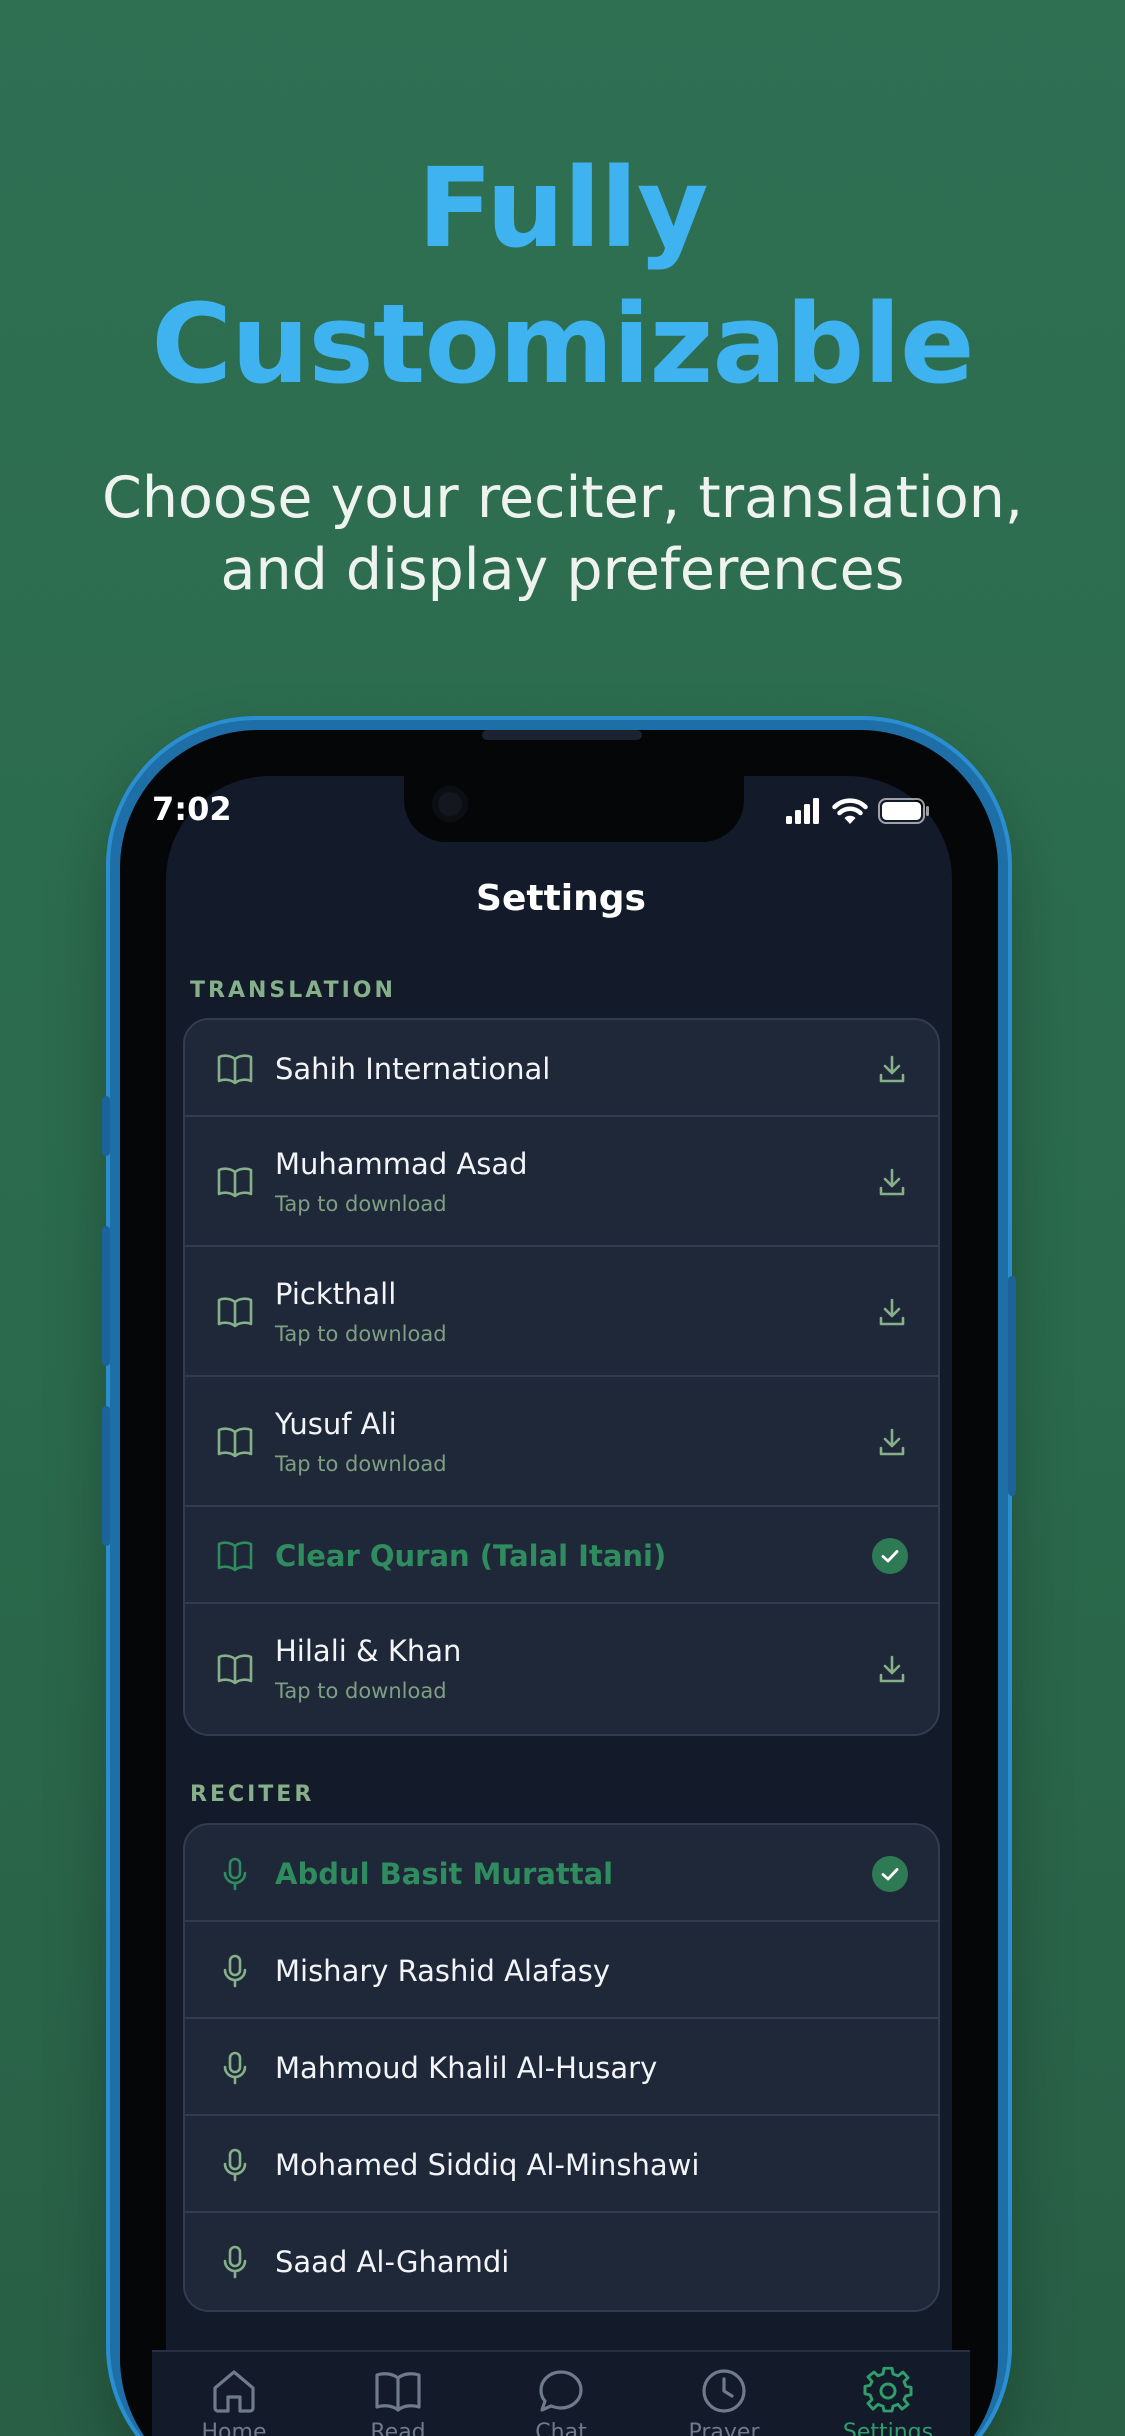  Describe the element at coordinates (443, 1970) in the screenshot. I see `reciter-name: Mishary Rashid Alafasy` at that location.